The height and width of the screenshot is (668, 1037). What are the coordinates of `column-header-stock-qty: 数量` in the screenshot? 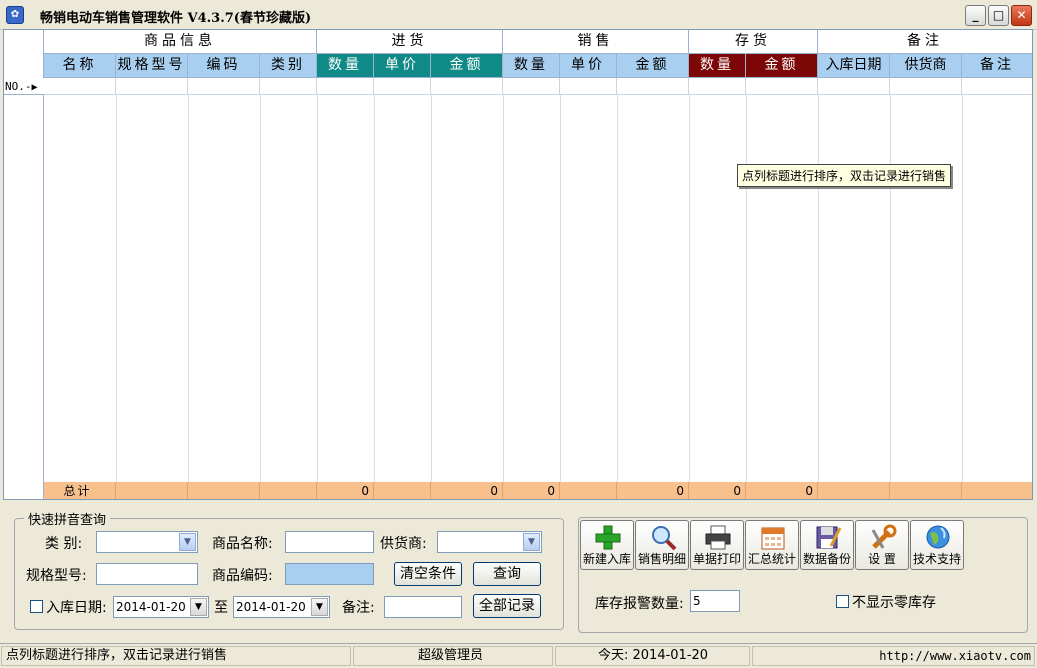 It's located at (717, 66).